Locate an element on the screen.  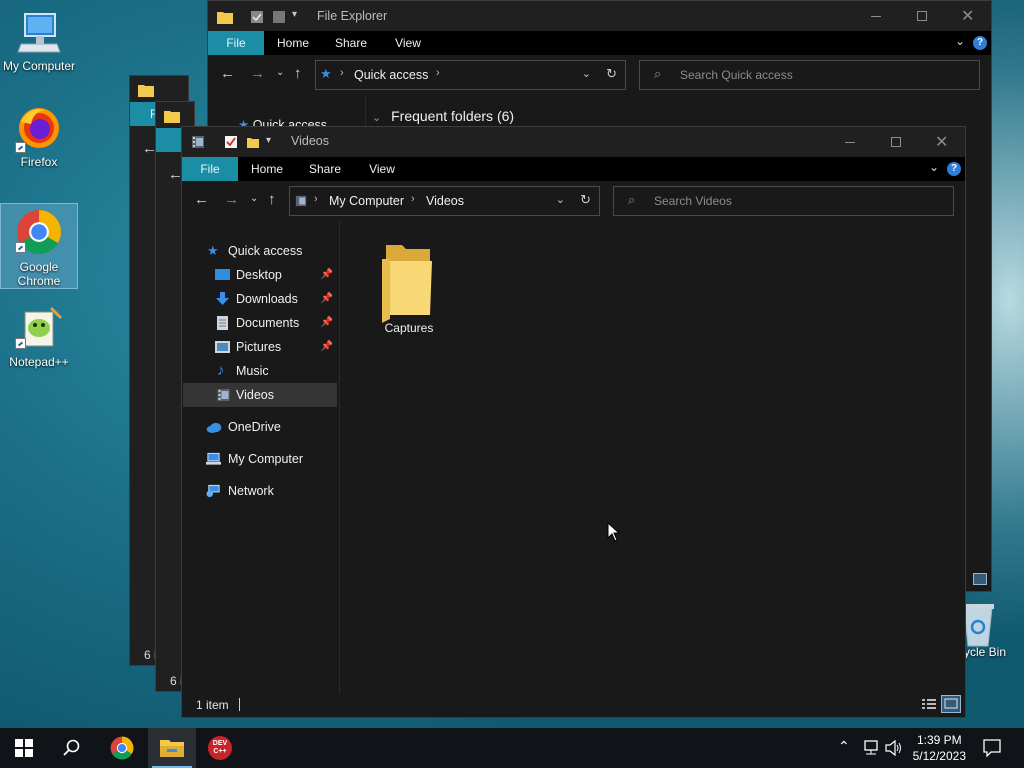
search-icon: ⌕ is located at coordinates (658, 73).